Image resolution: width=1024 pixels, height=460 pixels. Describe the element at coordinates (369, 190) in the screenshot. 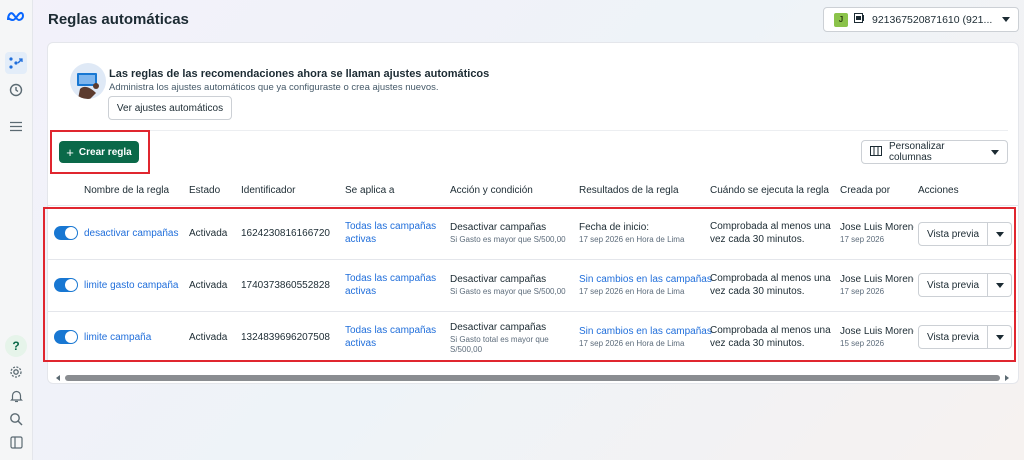

I see `column-header-applies-to: Se aplica a` at that location.